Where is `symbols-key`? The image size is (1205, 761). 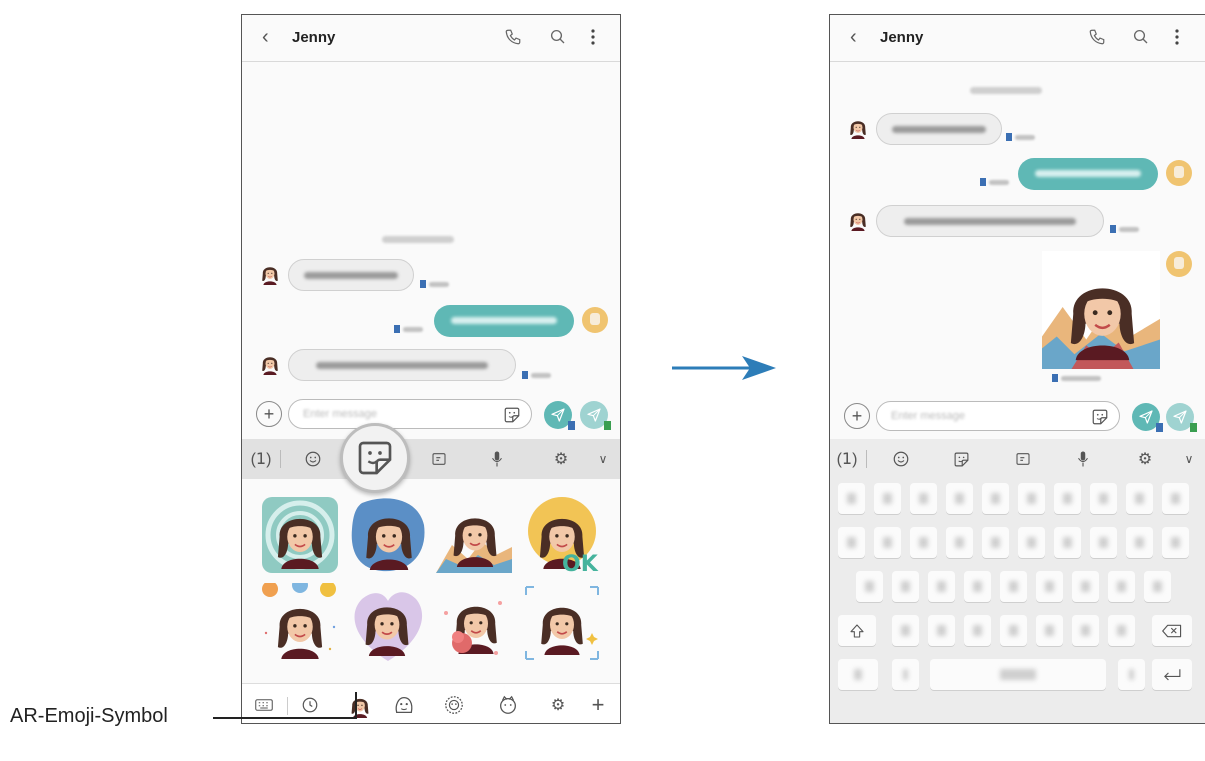 symbols-key is located at coordinates (858, 674).